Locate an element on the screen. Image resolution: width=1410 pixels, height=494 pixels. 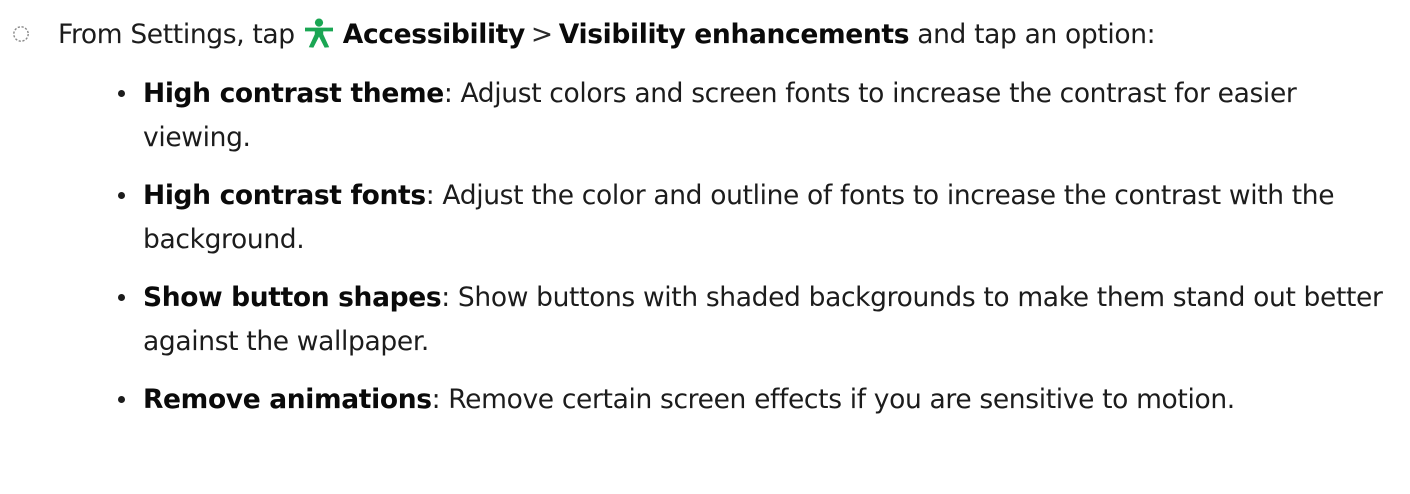
accessibility-icon is located at coordinates (319, 33).